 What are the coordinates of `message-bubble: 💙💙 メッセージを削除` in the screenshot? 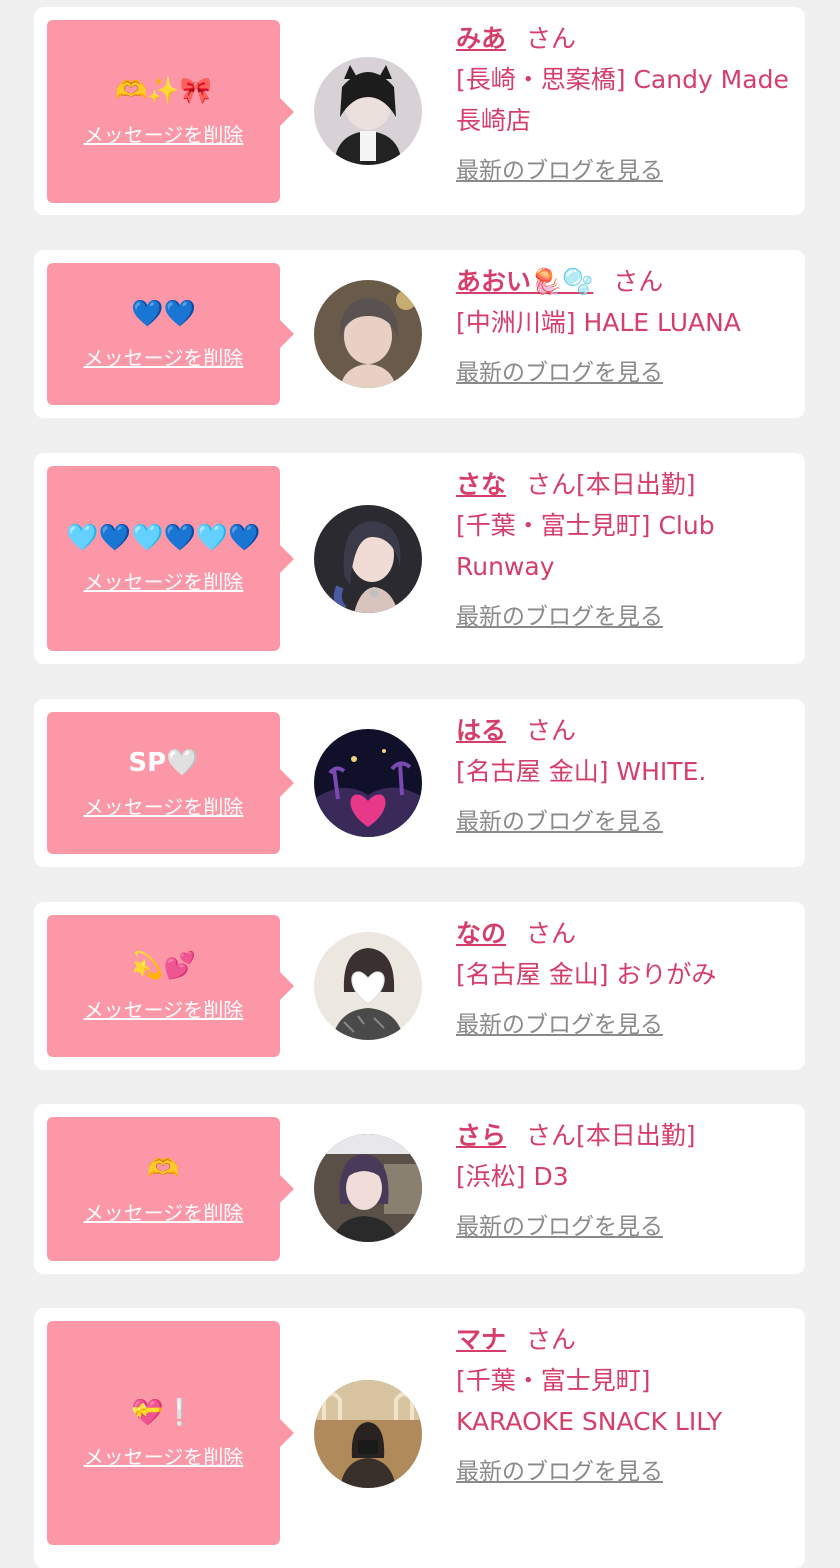 It's located at (170, 334).